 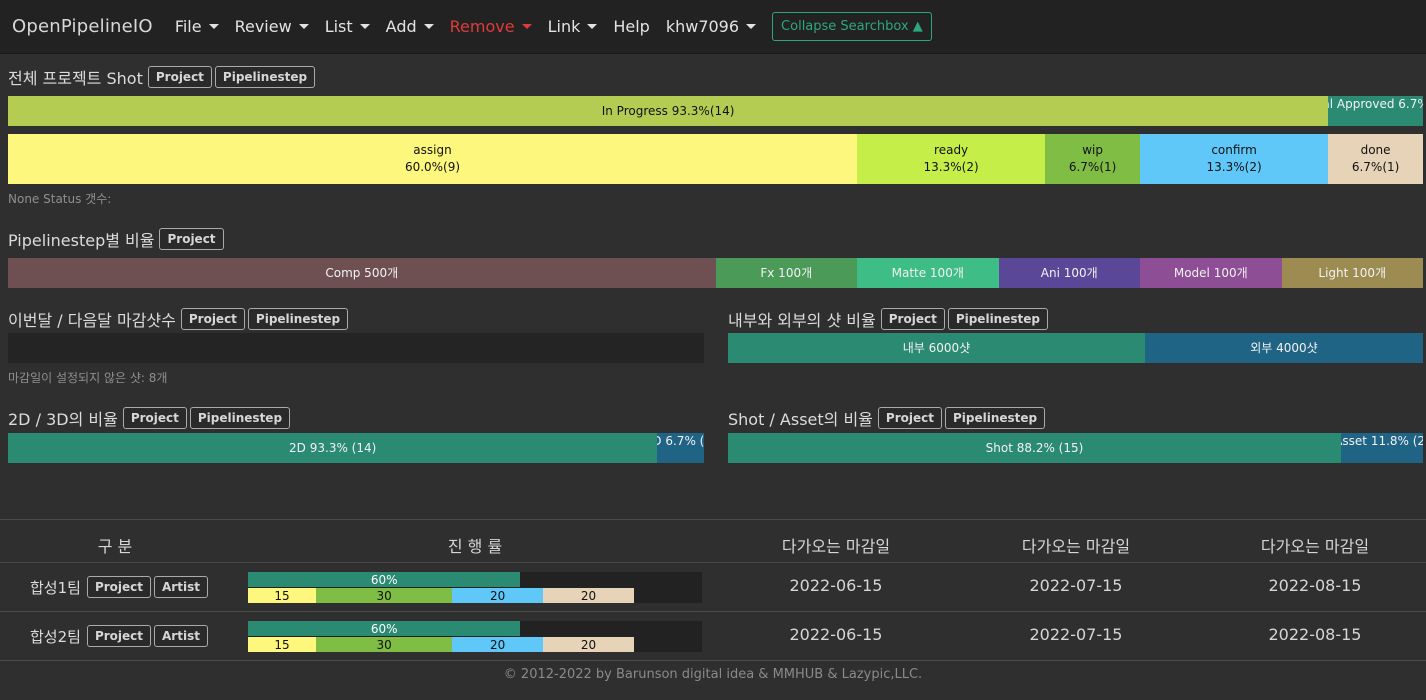 What do you see at coordinates (60, 199) in the screenshot?
I see `none-status-note: None Status 갯수:` at bounding box center [60, 199].